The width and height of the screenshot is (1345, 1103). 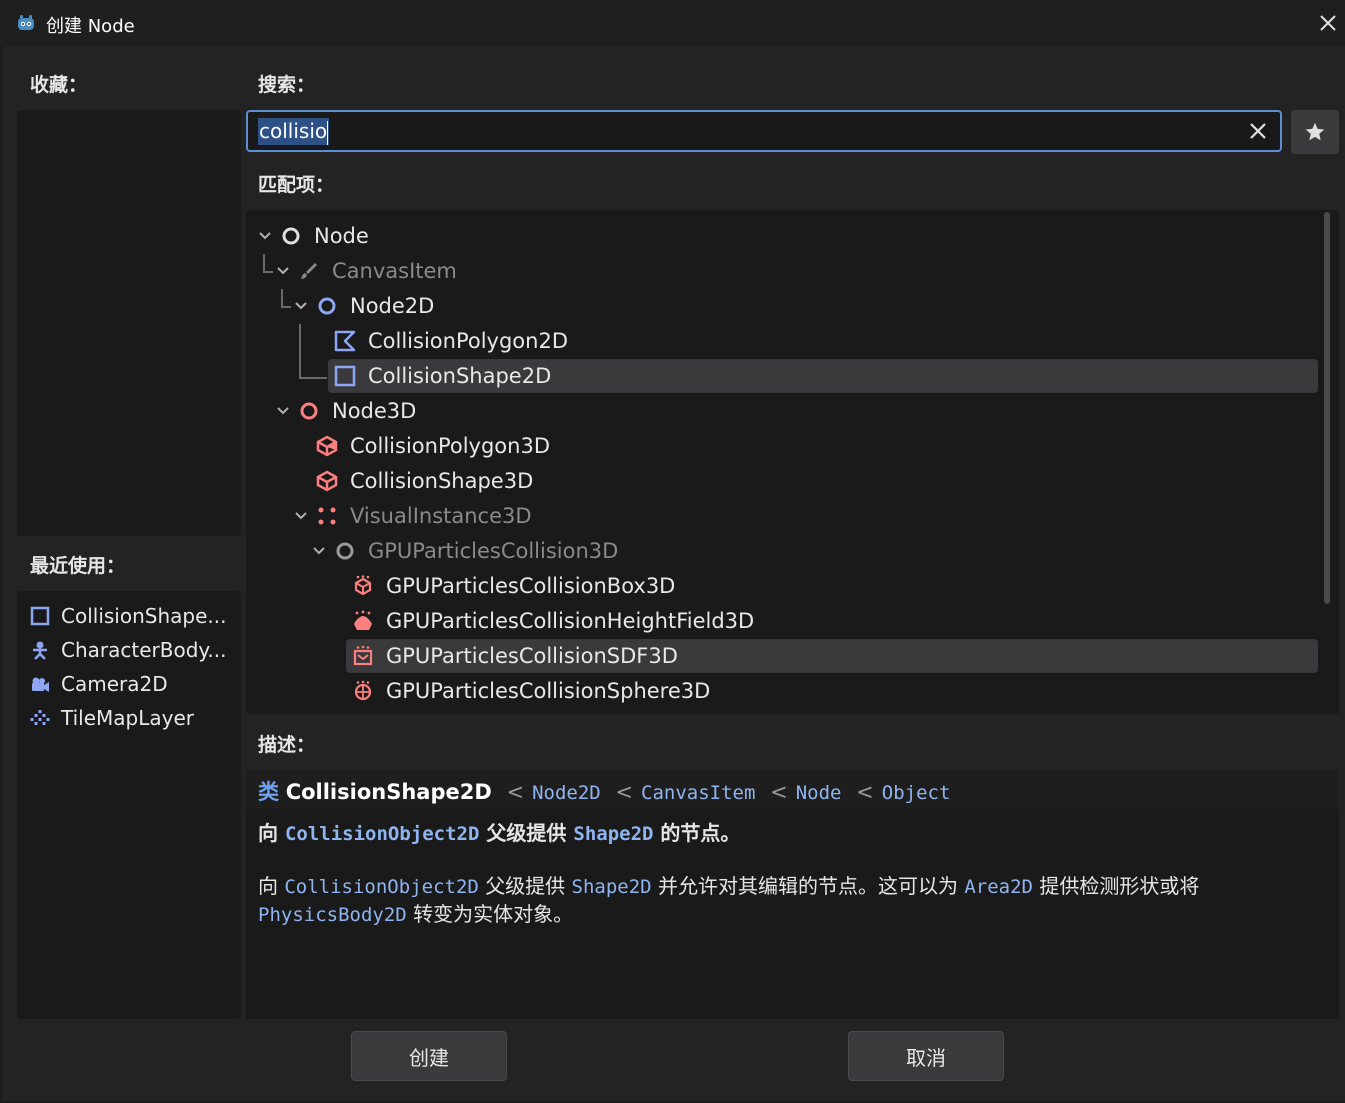 I want to click on link-physicsbody2d: PhysicsBody2D, so click(x=332, y=915).